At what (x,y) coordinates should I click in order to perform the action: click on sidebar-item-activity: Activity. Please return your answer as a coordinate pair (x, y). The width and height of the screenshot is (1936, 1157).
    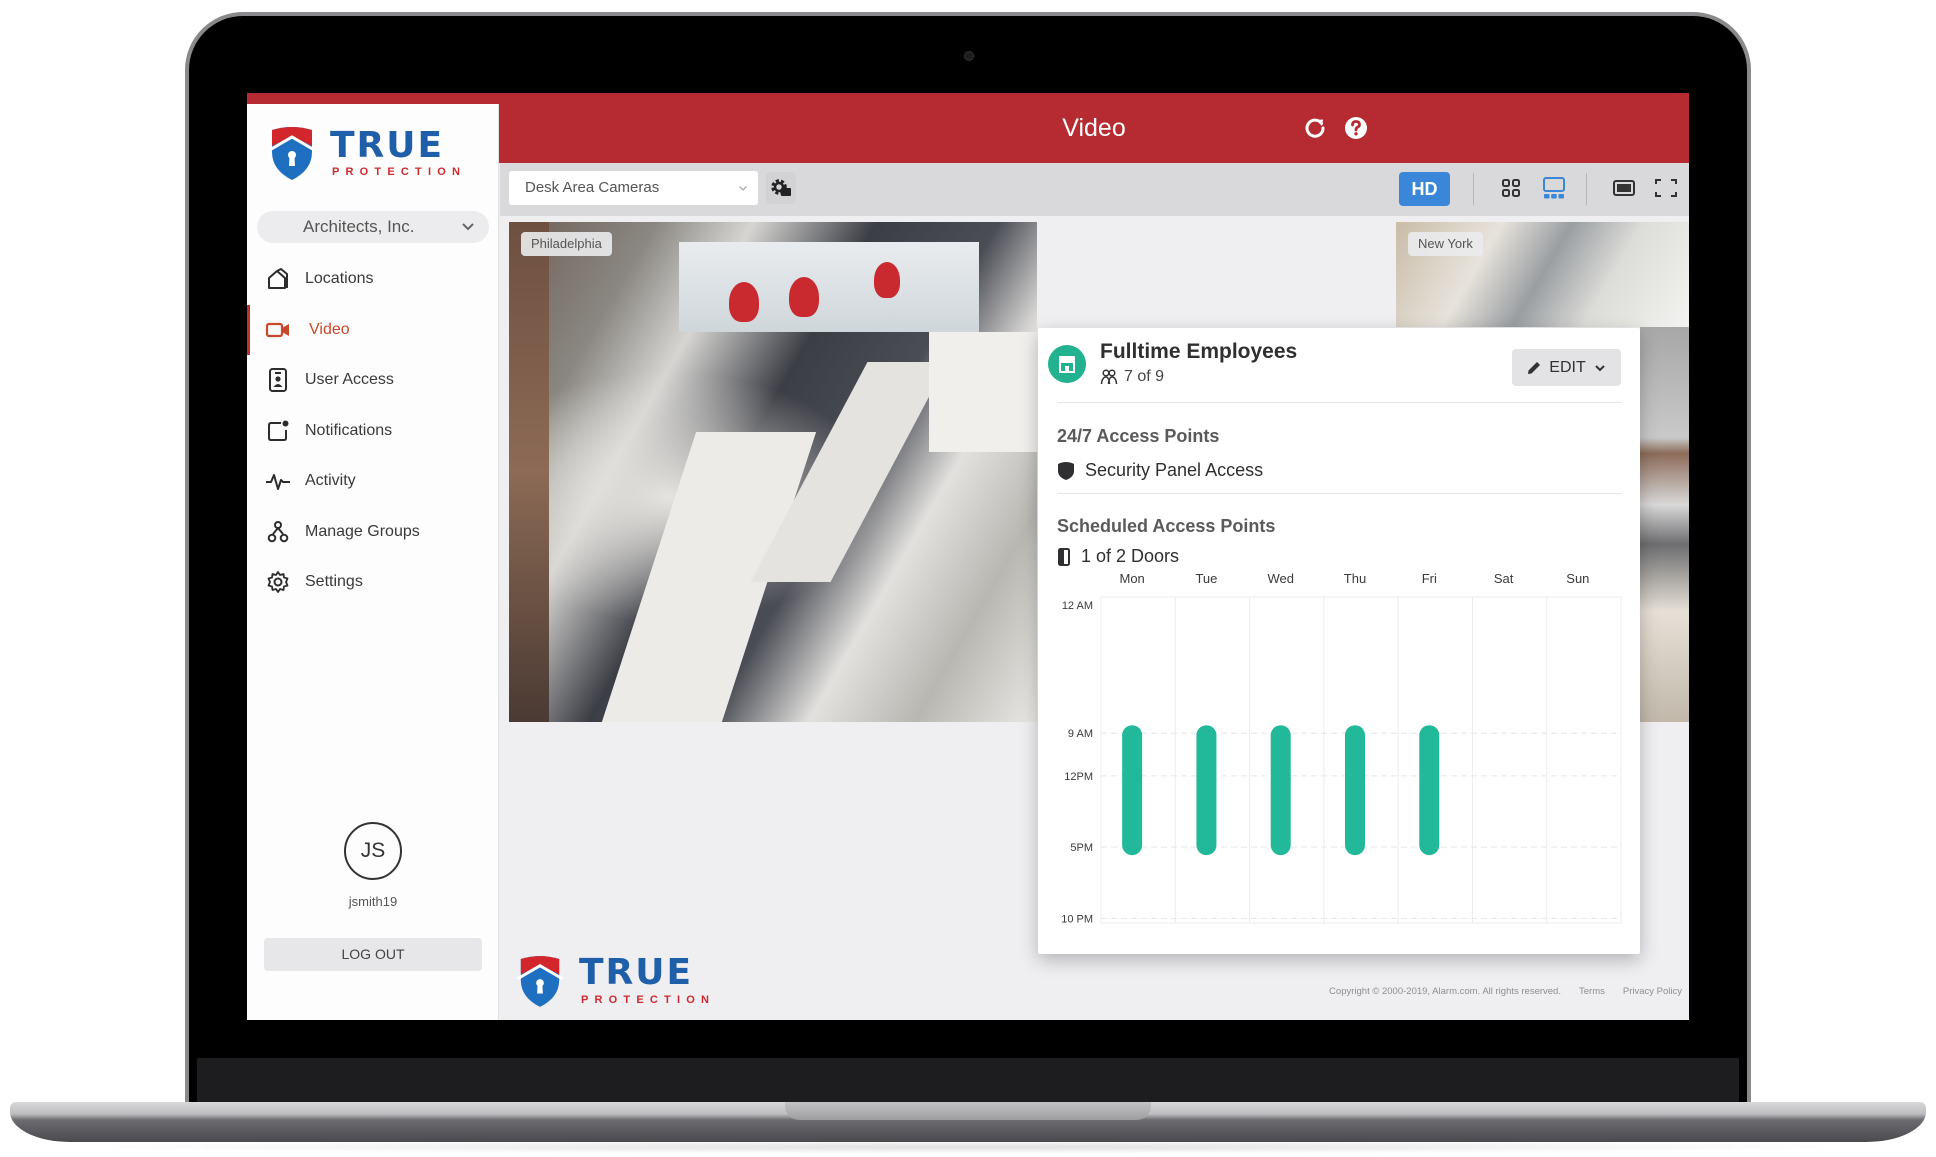
    Looking at the image, I should click on (373, 481).